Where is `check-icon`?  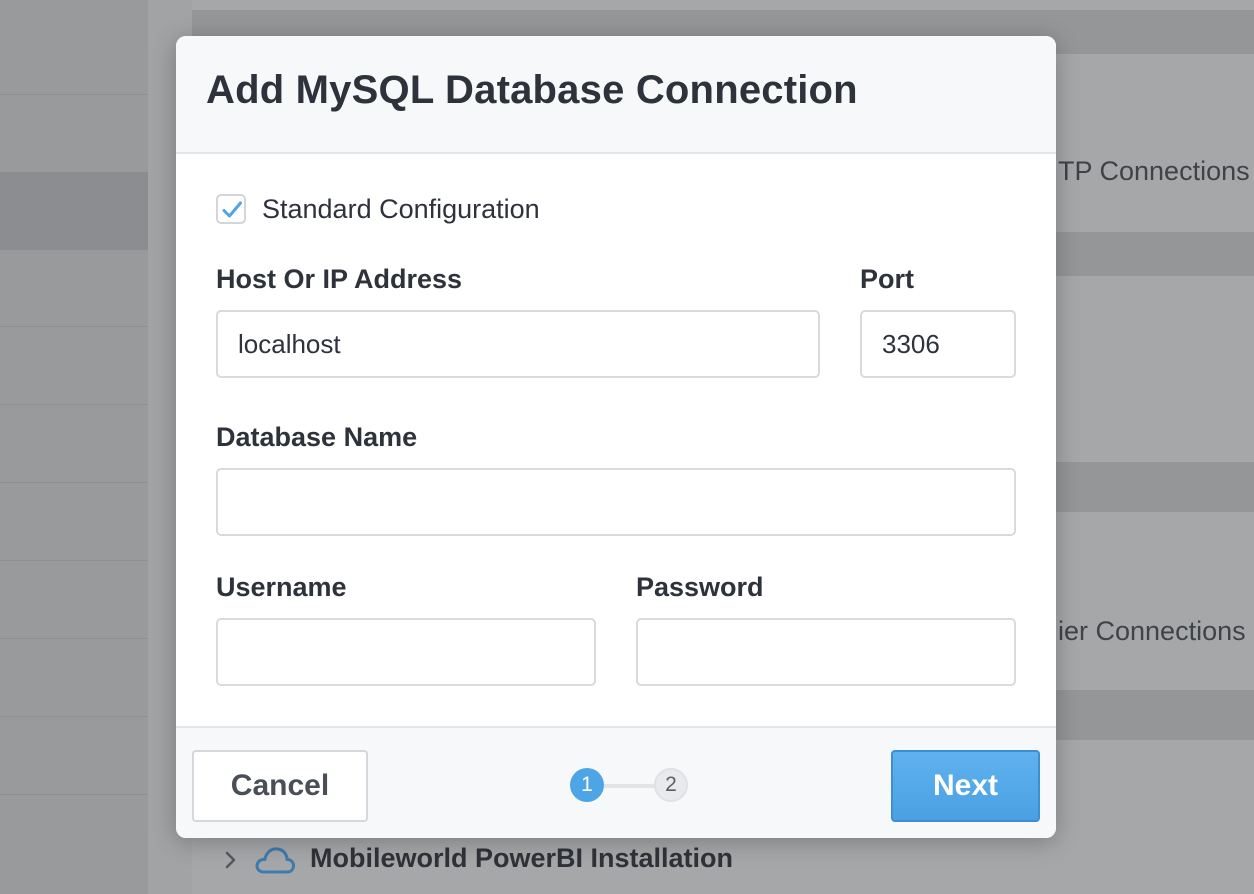
check-icon is located at coordinates (232, 209).